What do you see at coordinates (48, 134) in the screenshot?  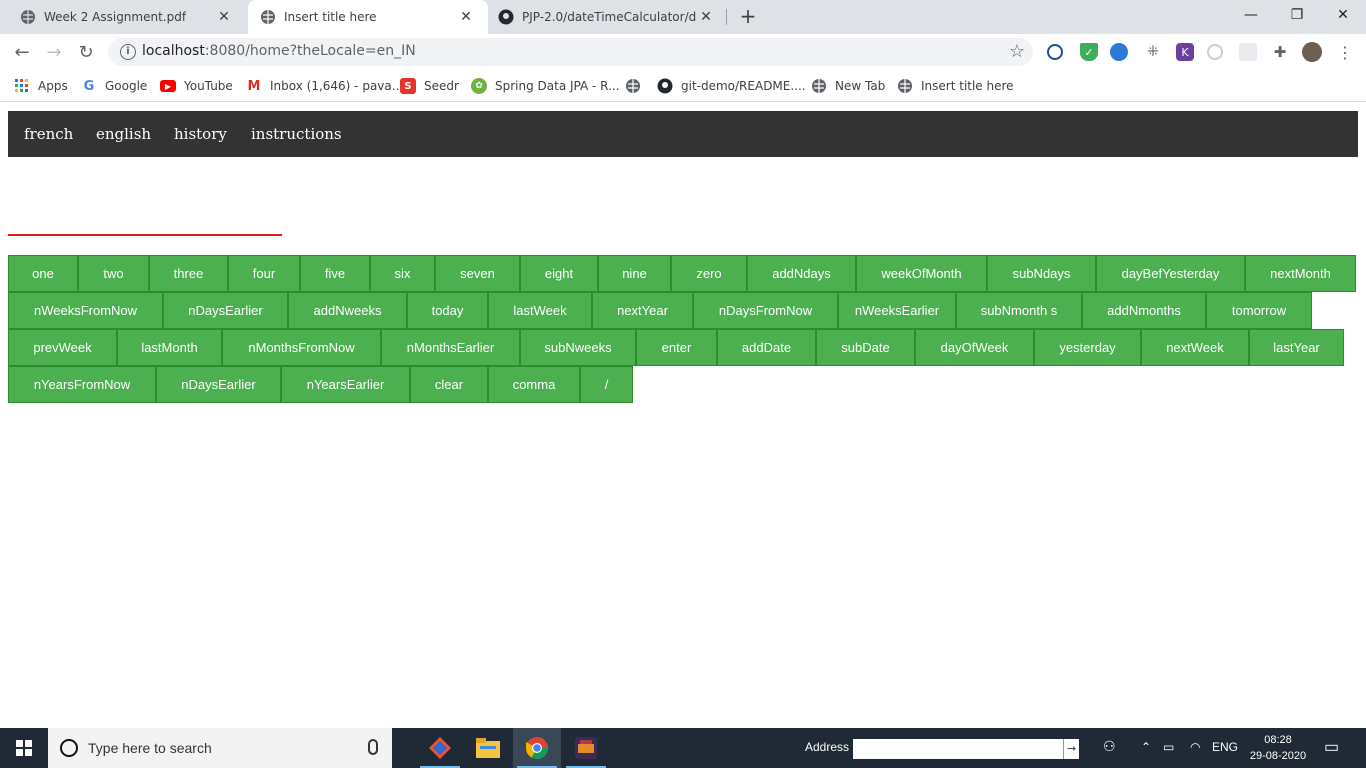 I see `nav-french: french` at bounding box center [48, 134].